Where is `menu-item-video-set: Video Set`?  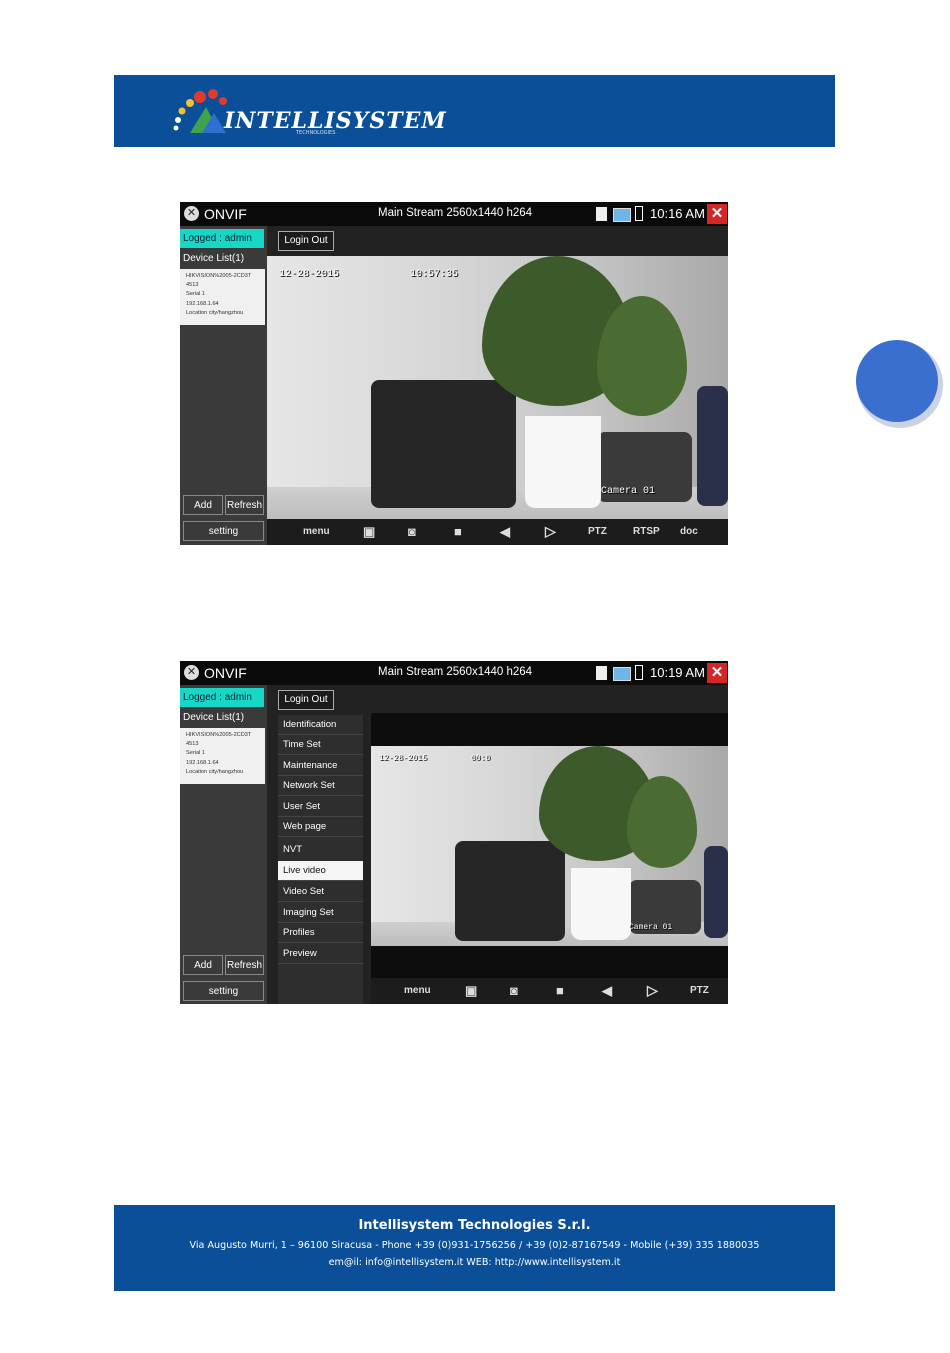 menu-item-video-set: Video Set is located at coordinates (320, 892).